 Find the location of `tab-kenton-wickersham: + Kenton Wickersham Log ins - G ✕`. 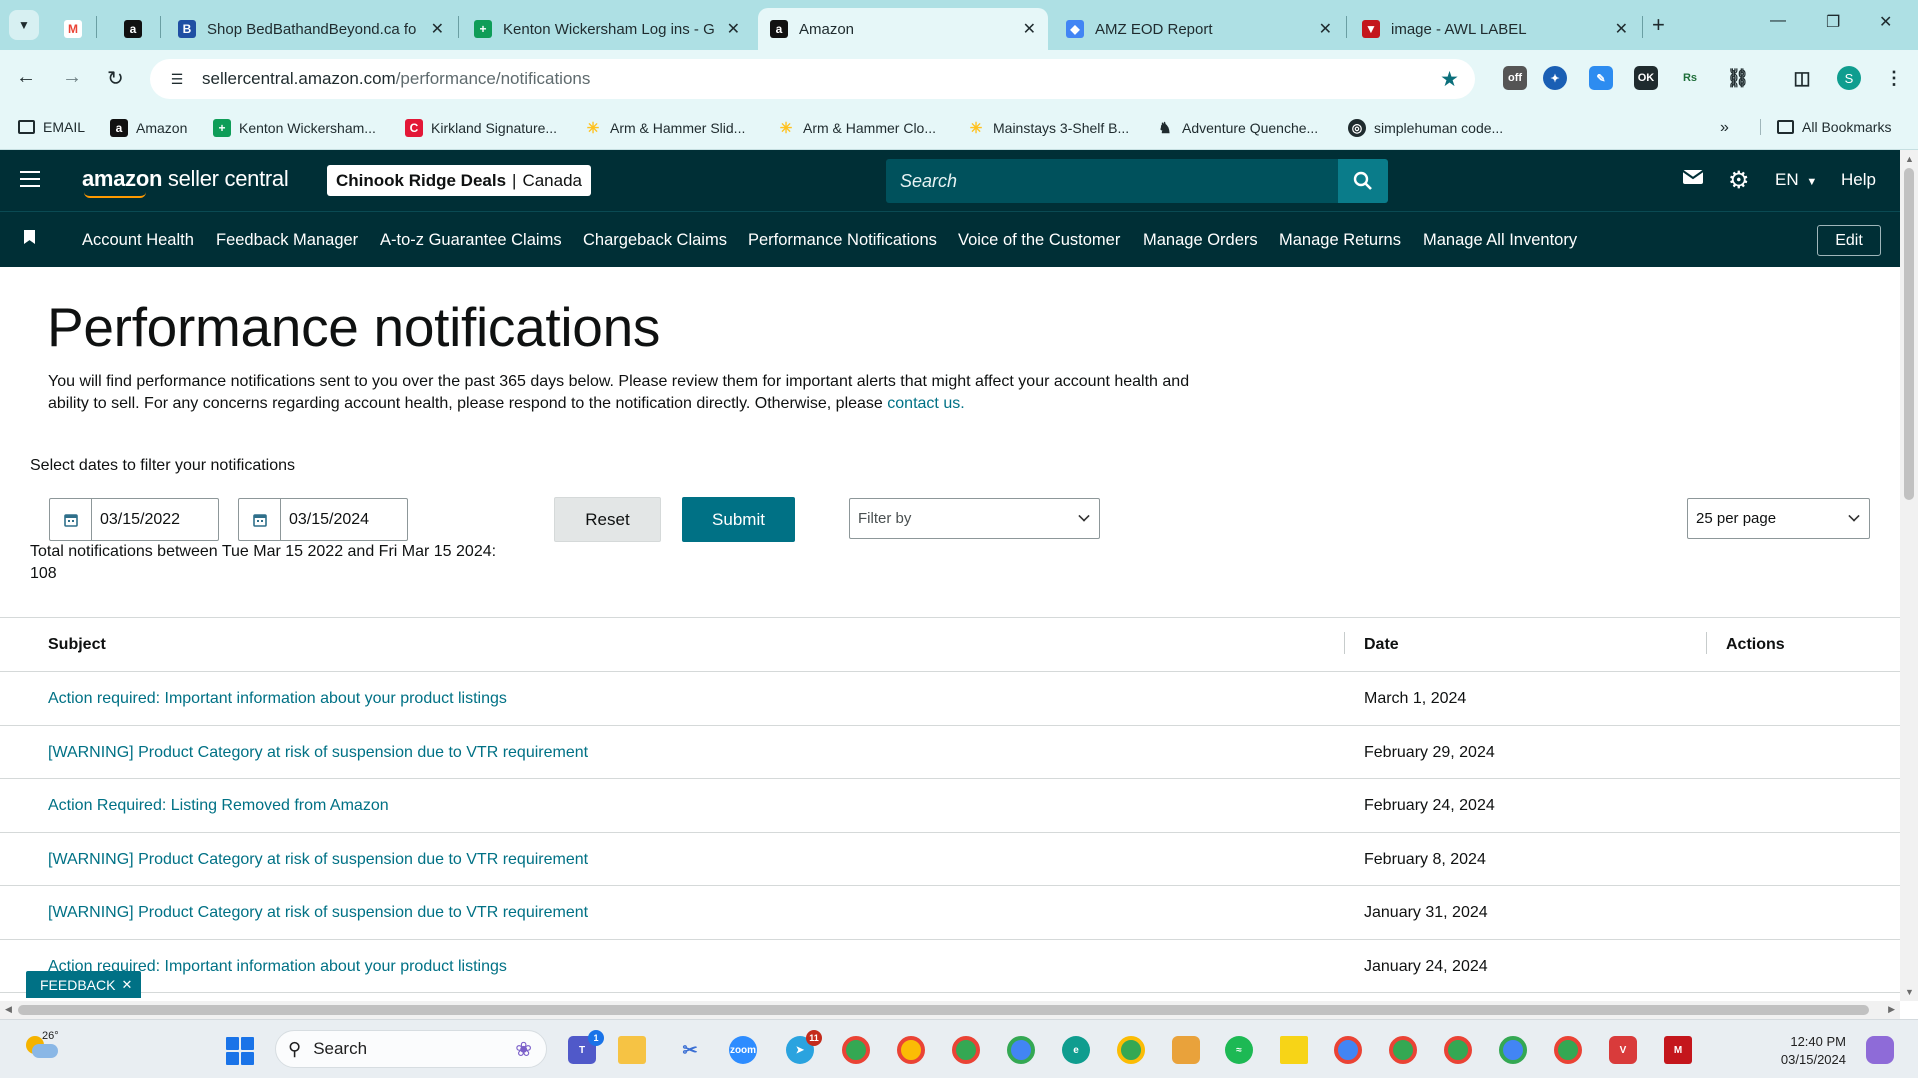

tab-kenton-wickersham: + Kenton Wickersham Log ins - G ✕ is located at coordinates (607, 29).